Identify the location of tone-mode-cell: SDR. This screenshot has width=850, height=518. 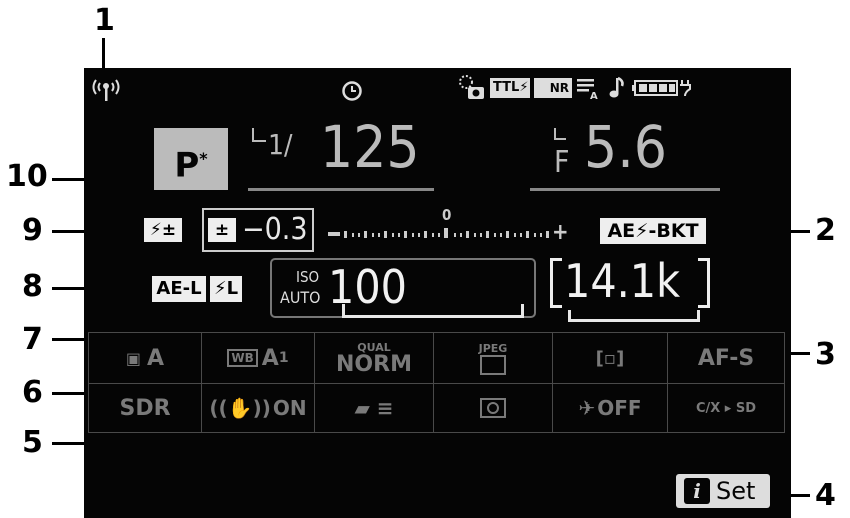
(145, 408).